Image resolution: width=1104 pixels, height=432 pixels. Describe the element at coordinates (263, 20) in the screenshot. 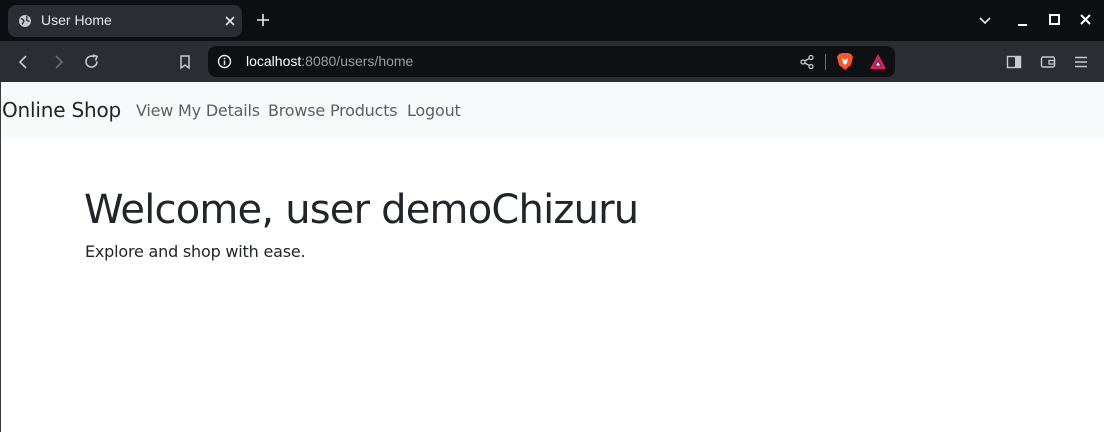

I see `new-tab-icon` at that location.